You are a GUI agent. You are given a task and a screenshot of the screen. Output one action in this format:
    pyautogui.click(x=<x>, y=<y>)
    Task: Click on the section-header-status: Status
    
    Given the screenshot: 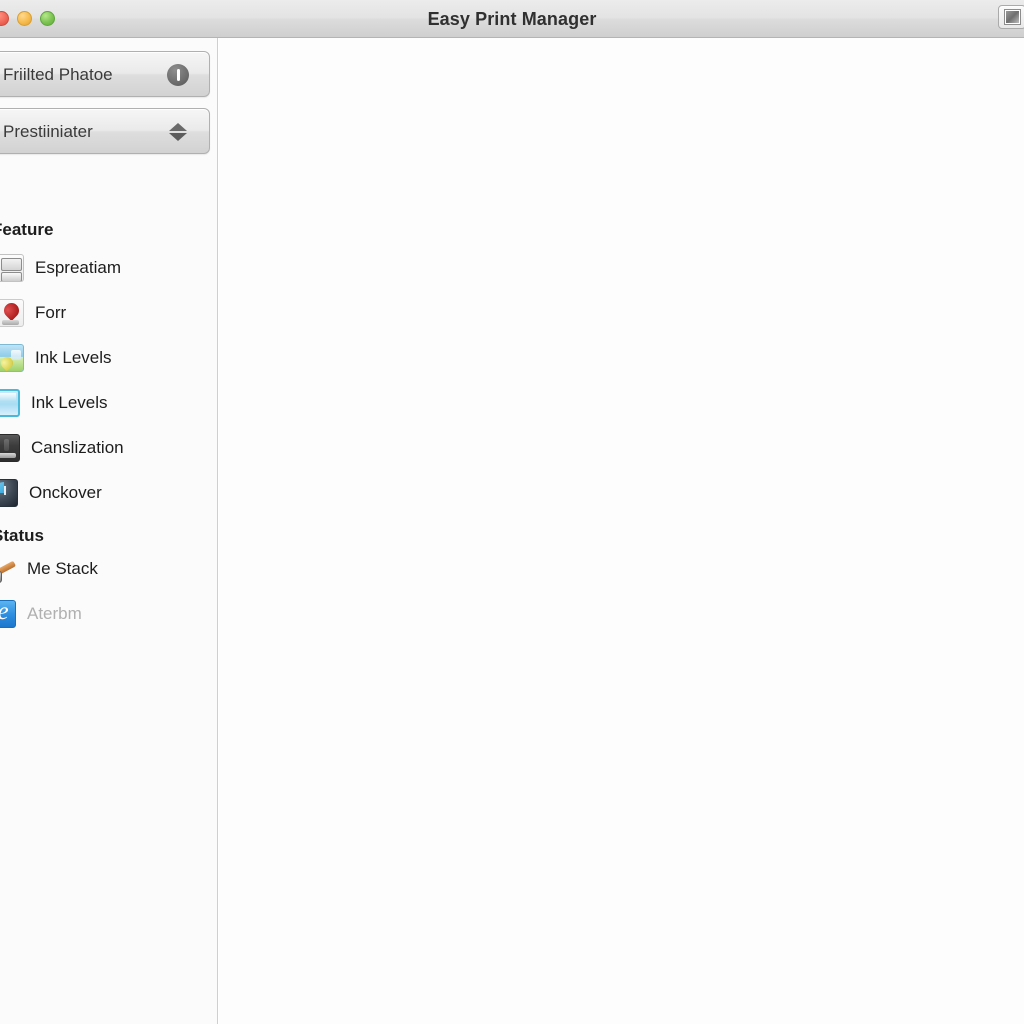 What is the action you would take?
    pyautogui.click(x=22, y=535)
    